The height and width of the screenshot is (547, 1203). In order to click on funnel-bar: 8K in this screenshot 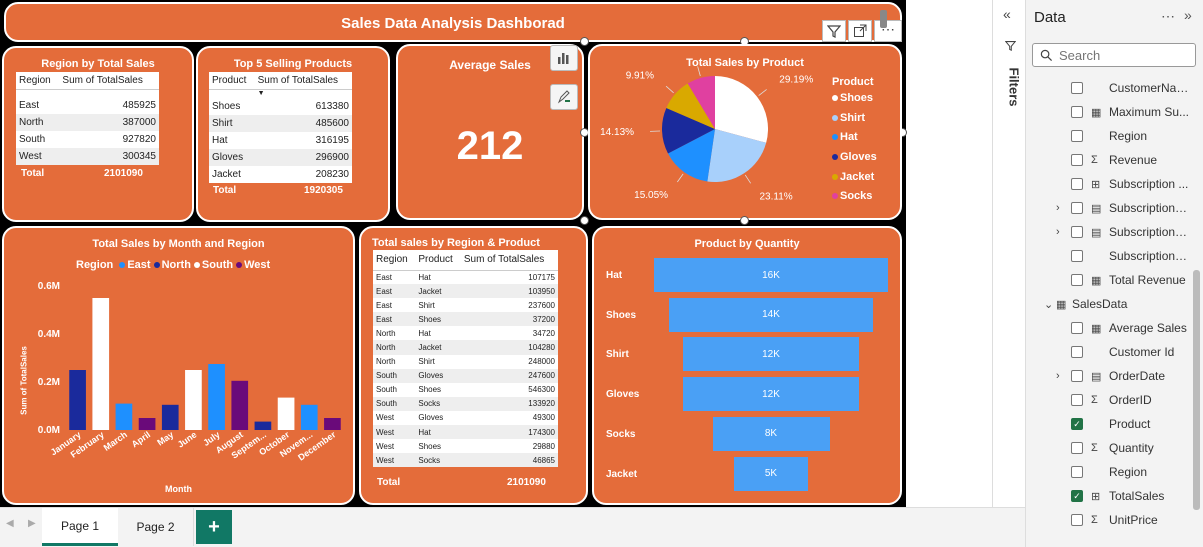, I will do `click(771, 433)`.